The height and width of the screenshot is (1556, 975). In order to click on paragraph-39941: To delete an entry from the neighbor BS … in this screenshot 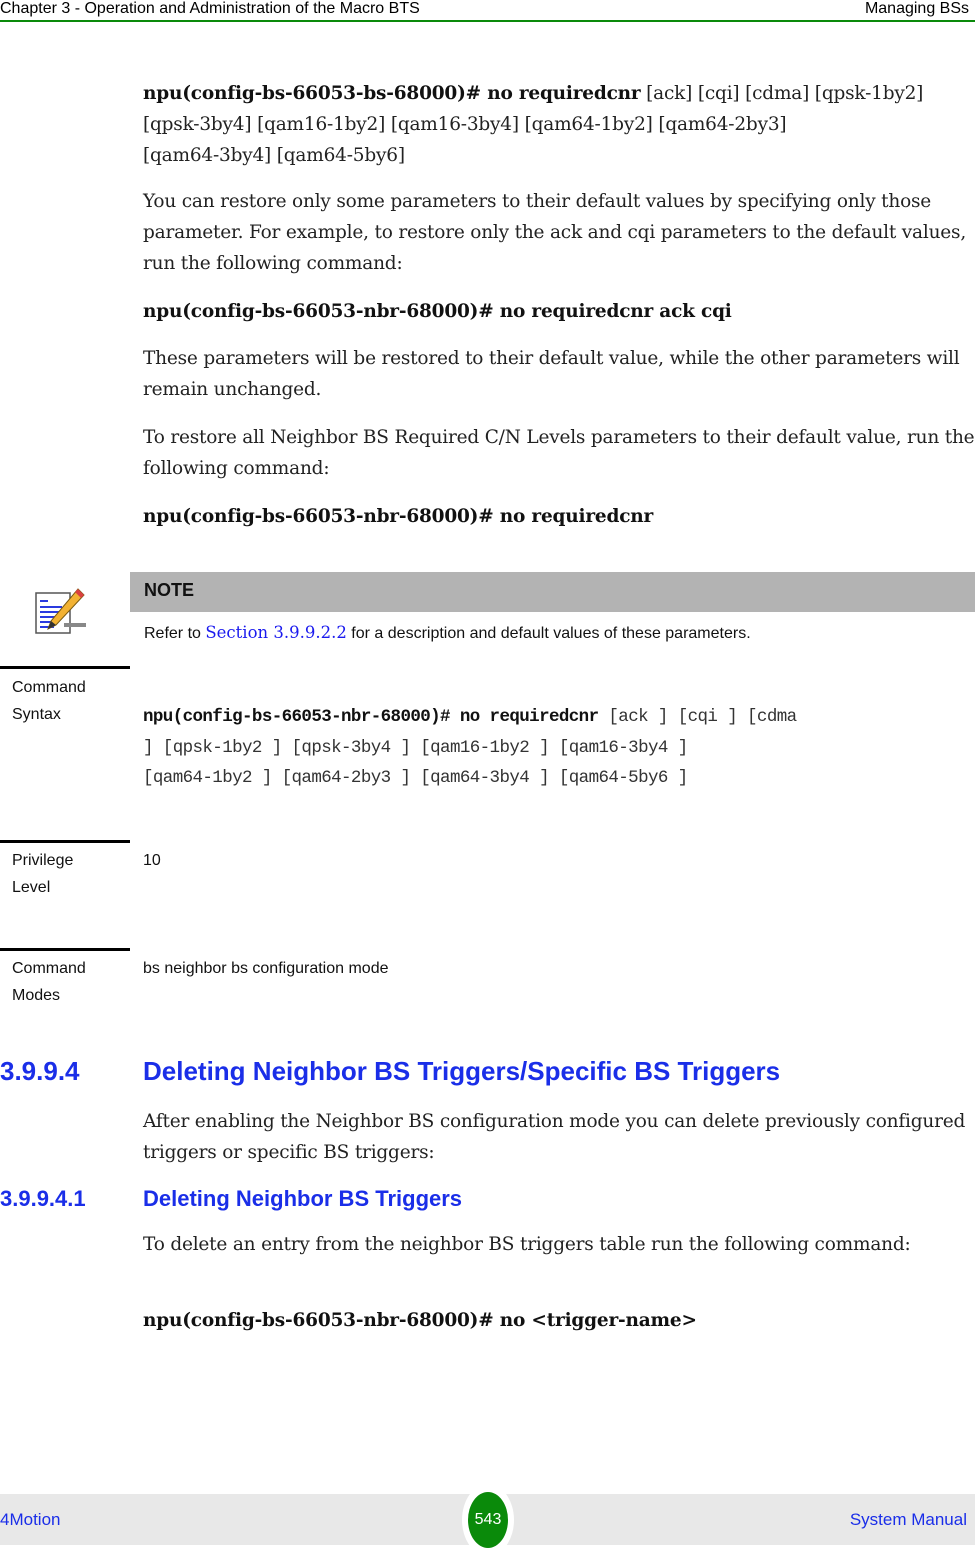, I will do `click(527, 1244)`.